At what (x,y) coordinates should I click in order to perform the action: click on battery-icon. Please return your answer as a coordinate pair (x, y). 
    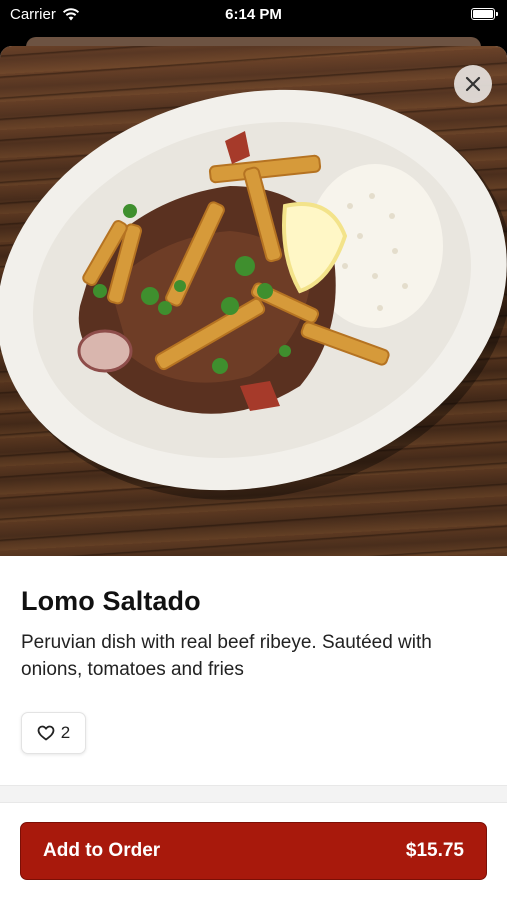
    Looking at the image, I should click on (484, 14).